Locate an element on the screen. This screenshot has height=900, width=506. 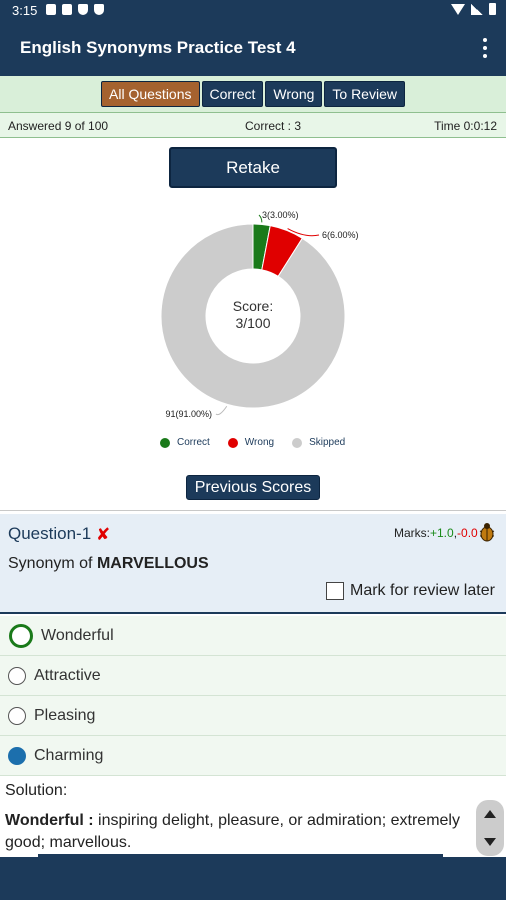
solution-title: Solution: is located at coordinates (36, 790).